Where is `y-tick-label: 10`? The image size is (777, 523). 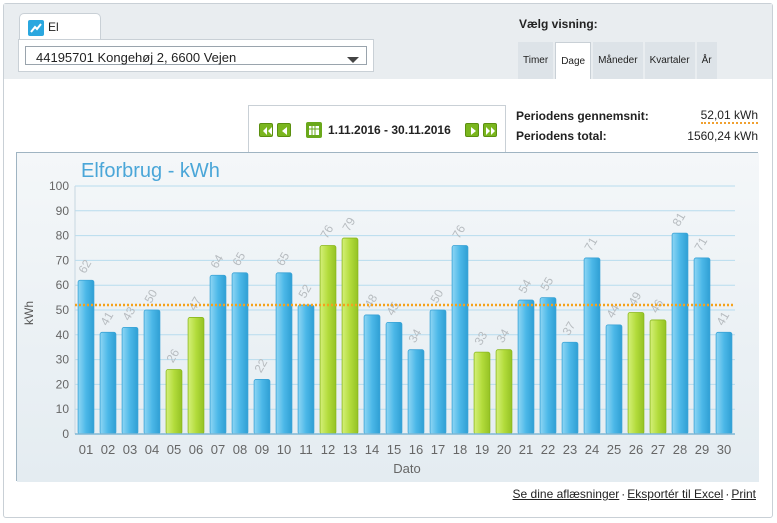
y-tick-label: 10 is located at coordinates (63, 409).